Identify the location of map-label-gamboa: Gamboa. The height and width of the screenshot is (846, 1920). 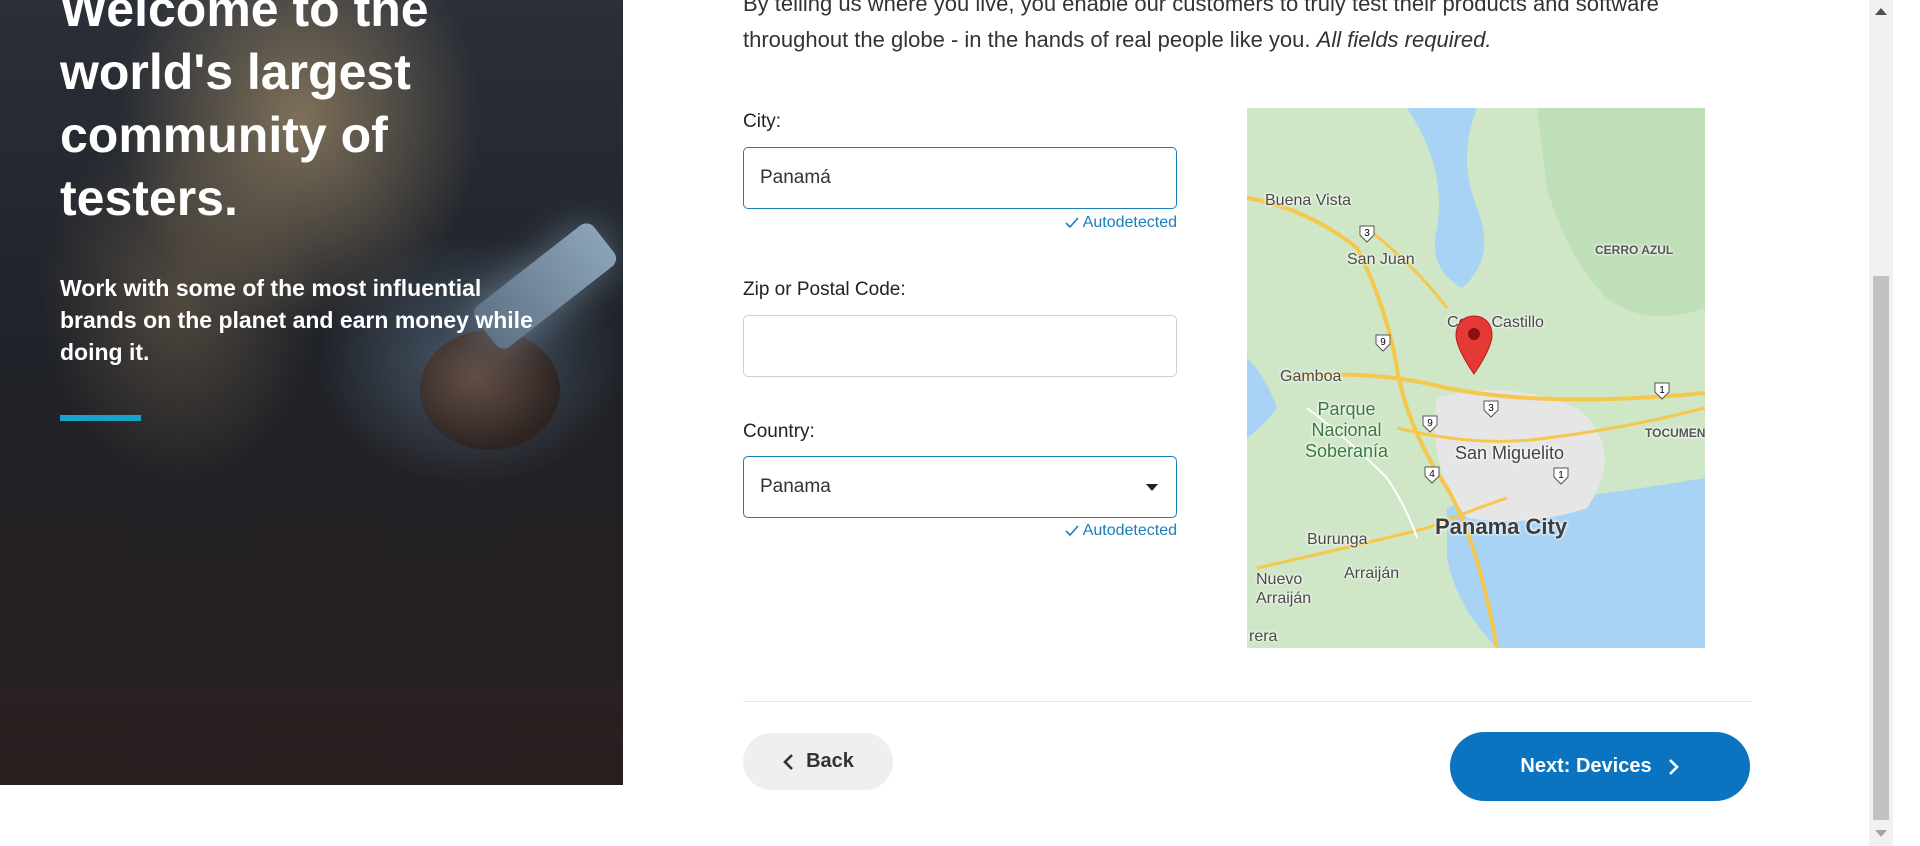
(1311, 376).